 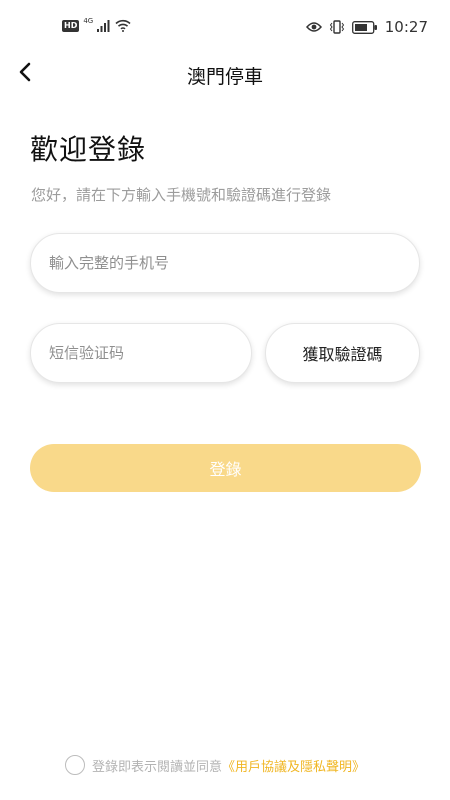 What do you see at coordinates (313, 27) in the screenshot?
I see `eye-icon` at bounding box center [313, 27].